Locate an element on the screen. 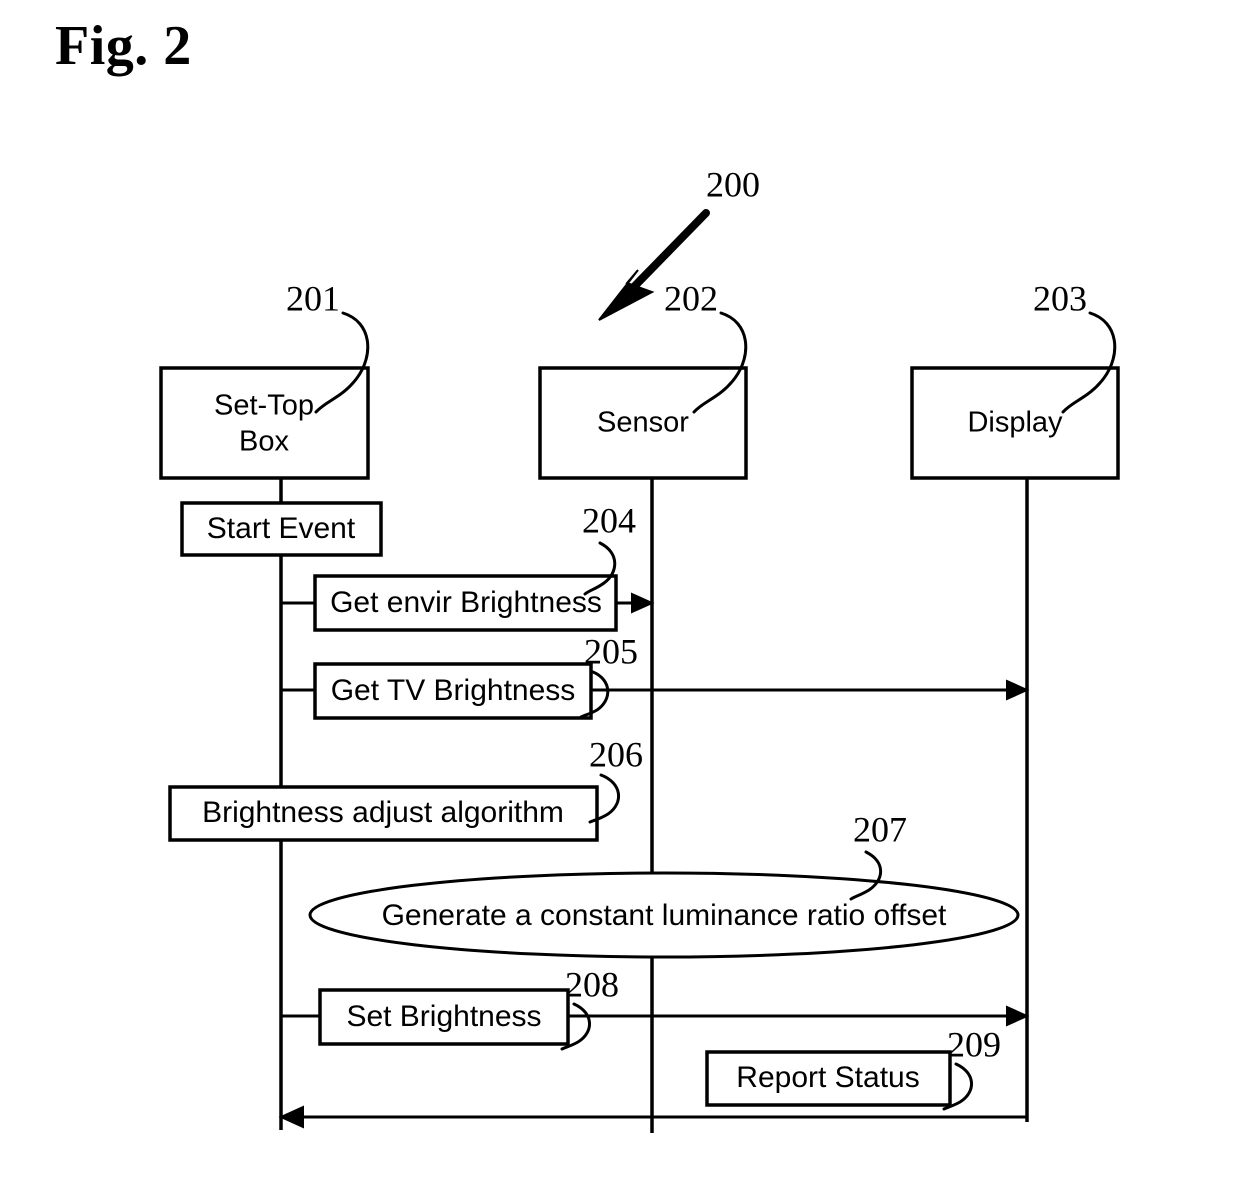 Image resolution: width=1240 pixels, height=1201 pixels. message-set-brightness: Set Brightness is located at coordinates (655, 1017).